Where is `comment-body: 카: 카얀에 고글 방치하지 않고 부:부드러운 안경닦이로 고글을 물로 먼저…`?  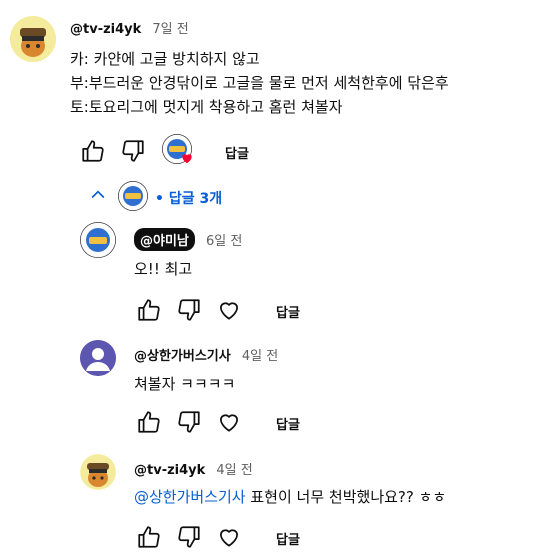
comment-body: 카: 카얀에 고글 방치하지 않고 부:부드러운 안경닦이로 고글을 물로 먼저… is located at coordinates (259, 83).